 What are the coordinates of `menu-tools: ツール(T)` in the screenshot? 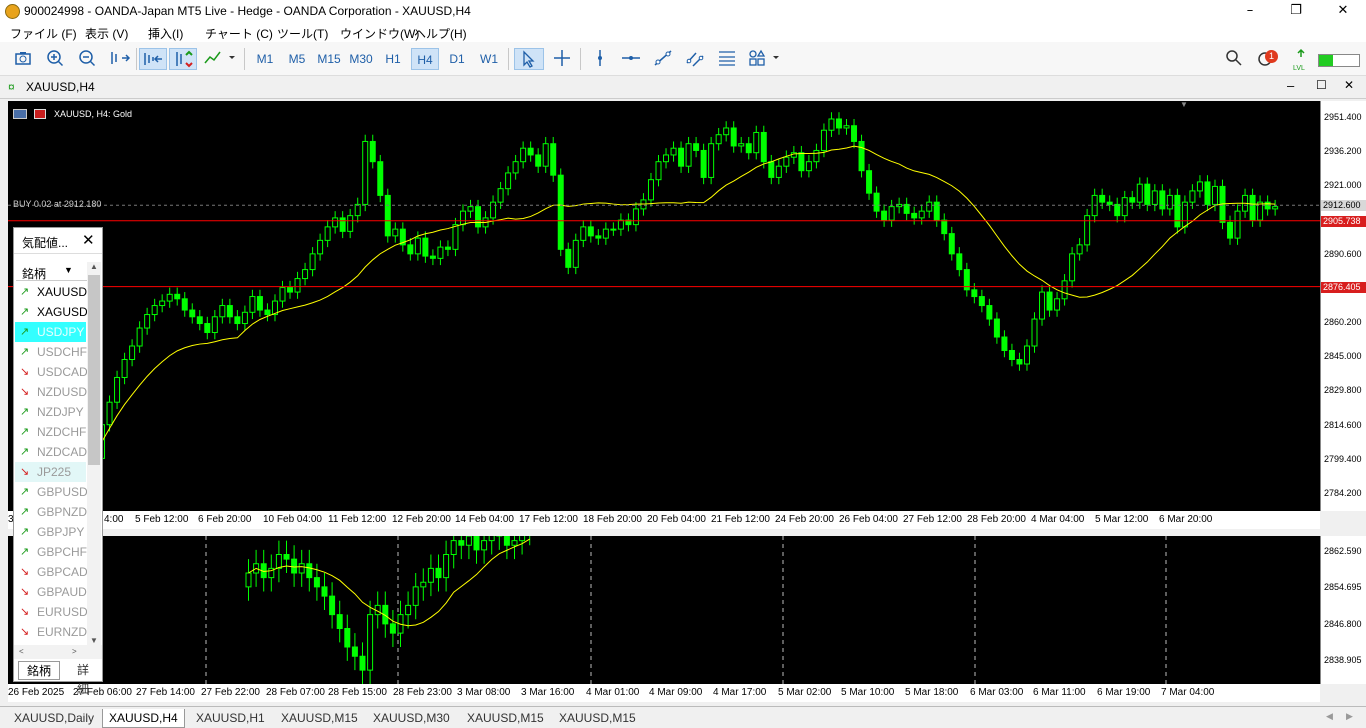 It's located at (302, 33).